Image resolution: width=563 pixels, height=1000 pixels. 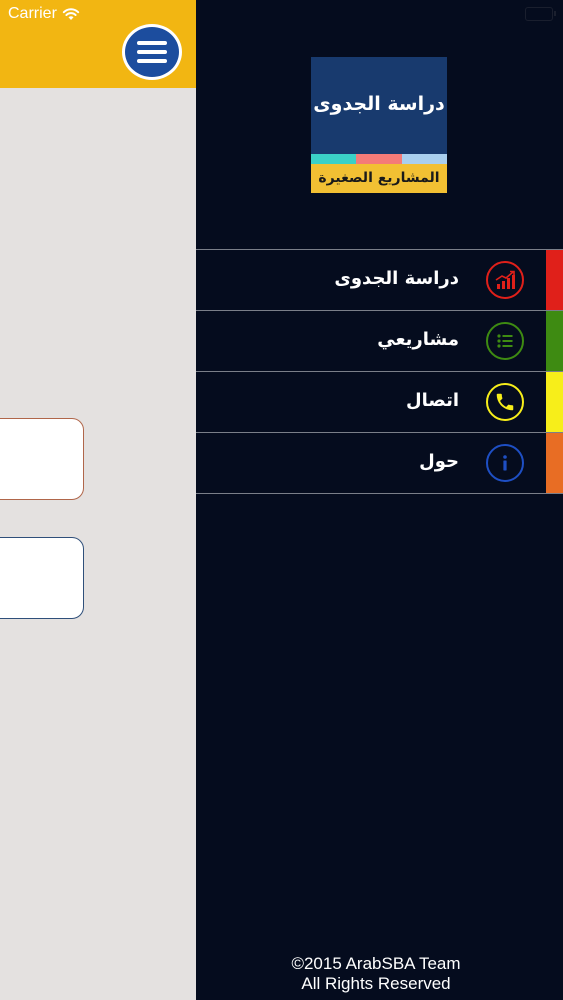 I want to click on menu-item-contact: اتصال, so click(x=379, y=402).